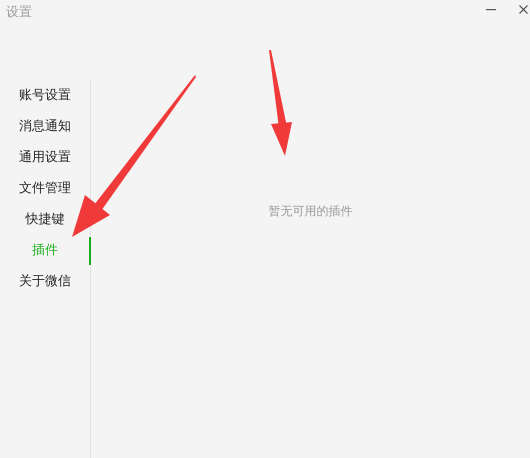 This screenshot has height=458, width=530. I want to click on sidebar-item: 文件管理, so click(45, 188).